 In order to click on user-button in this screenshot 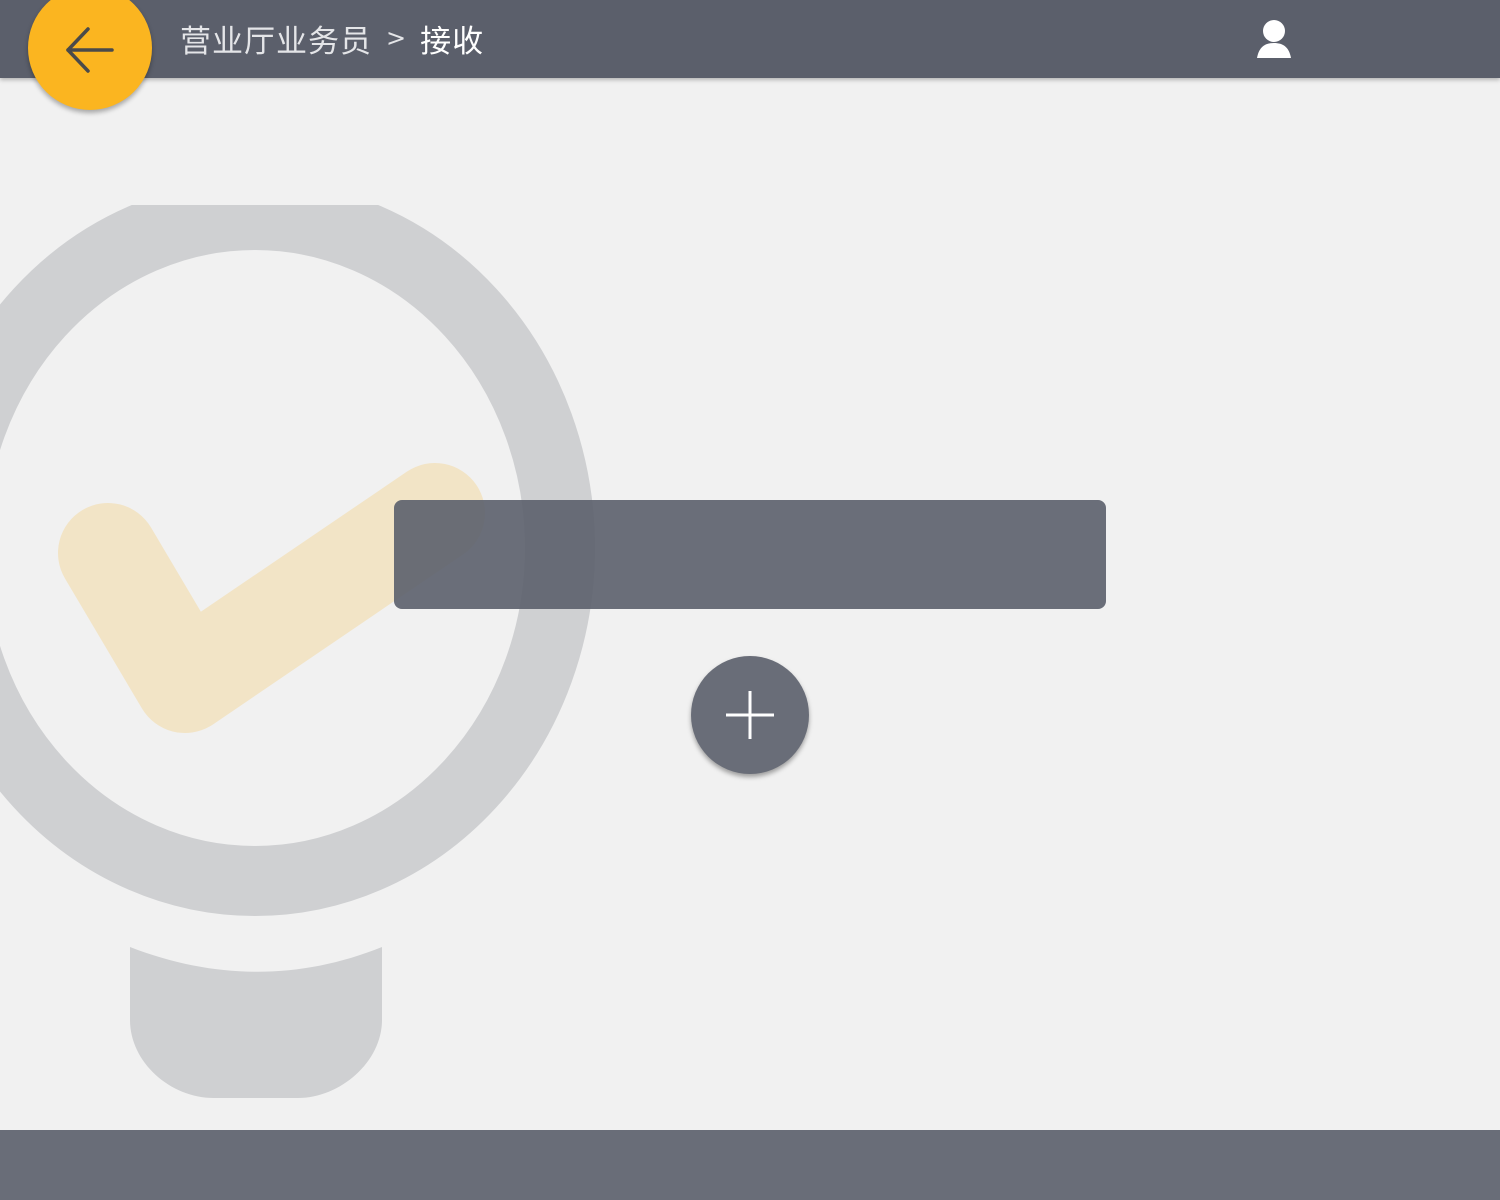, I will do `click(1274, 40)`.